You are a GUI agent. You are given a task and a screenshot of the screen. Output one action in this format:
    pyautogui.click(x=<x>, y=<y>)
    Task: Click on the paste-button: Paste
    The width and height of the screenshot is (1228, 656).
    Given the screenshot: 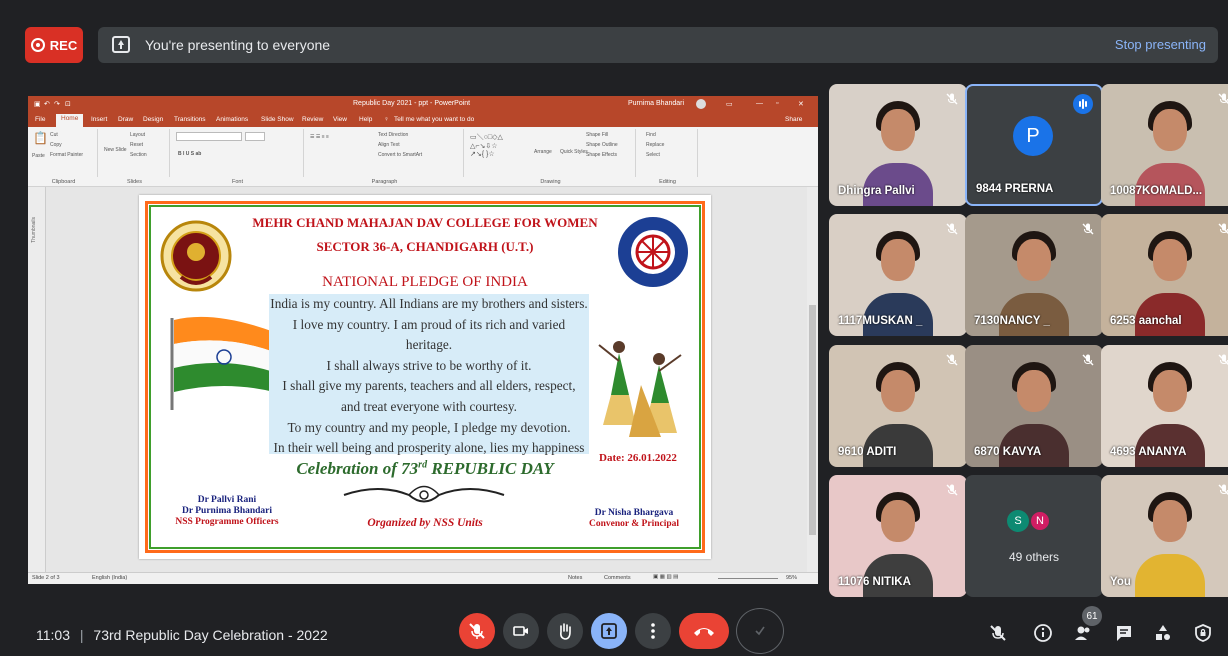 What is the action you would take?
    pyautogui.click(x=38, y=156)
    